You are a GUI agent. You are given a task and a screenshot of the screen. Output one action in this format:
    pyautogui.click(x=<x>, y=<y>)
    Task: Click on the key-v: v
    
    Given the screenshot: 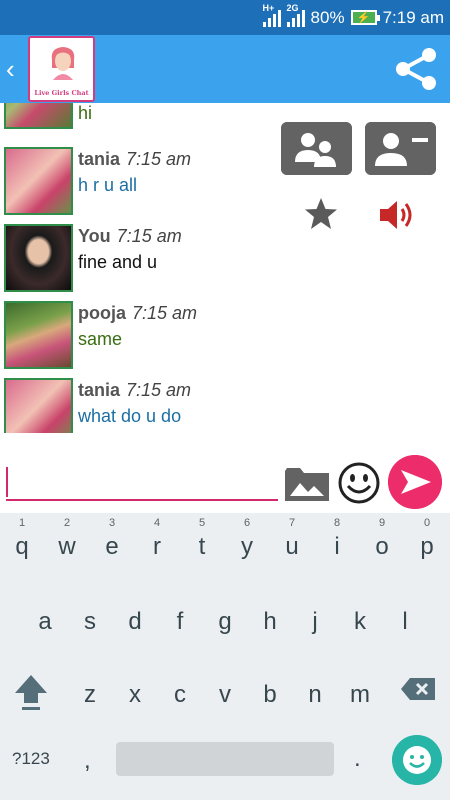 What is the action you would take?
    pyautogui.click(x=225, y=693)
    